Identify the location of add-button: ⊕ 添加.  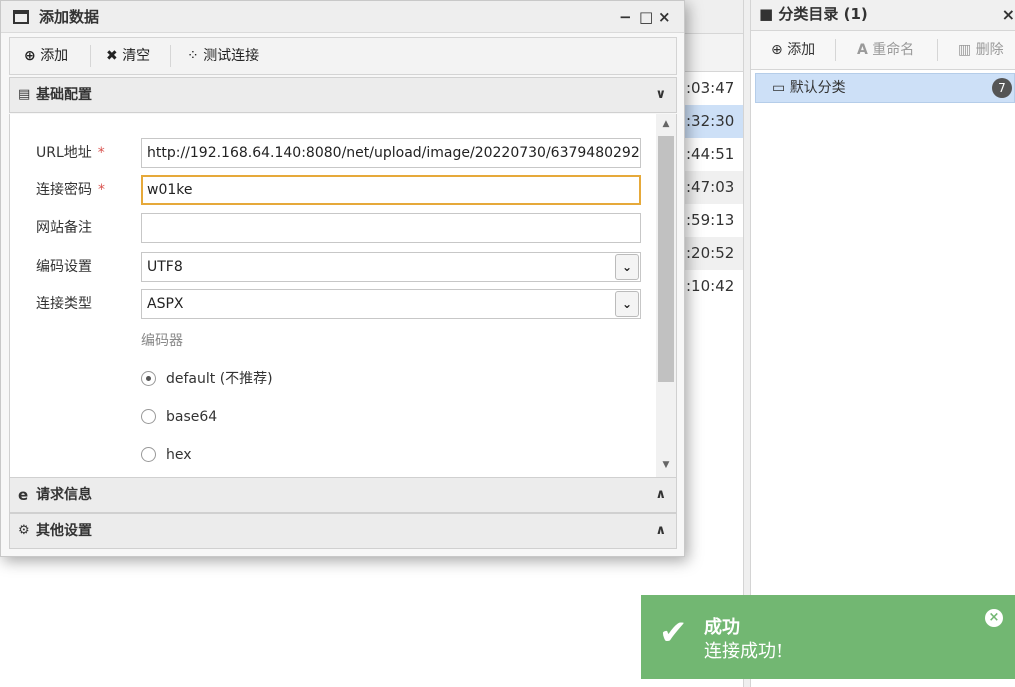
(46, 56).